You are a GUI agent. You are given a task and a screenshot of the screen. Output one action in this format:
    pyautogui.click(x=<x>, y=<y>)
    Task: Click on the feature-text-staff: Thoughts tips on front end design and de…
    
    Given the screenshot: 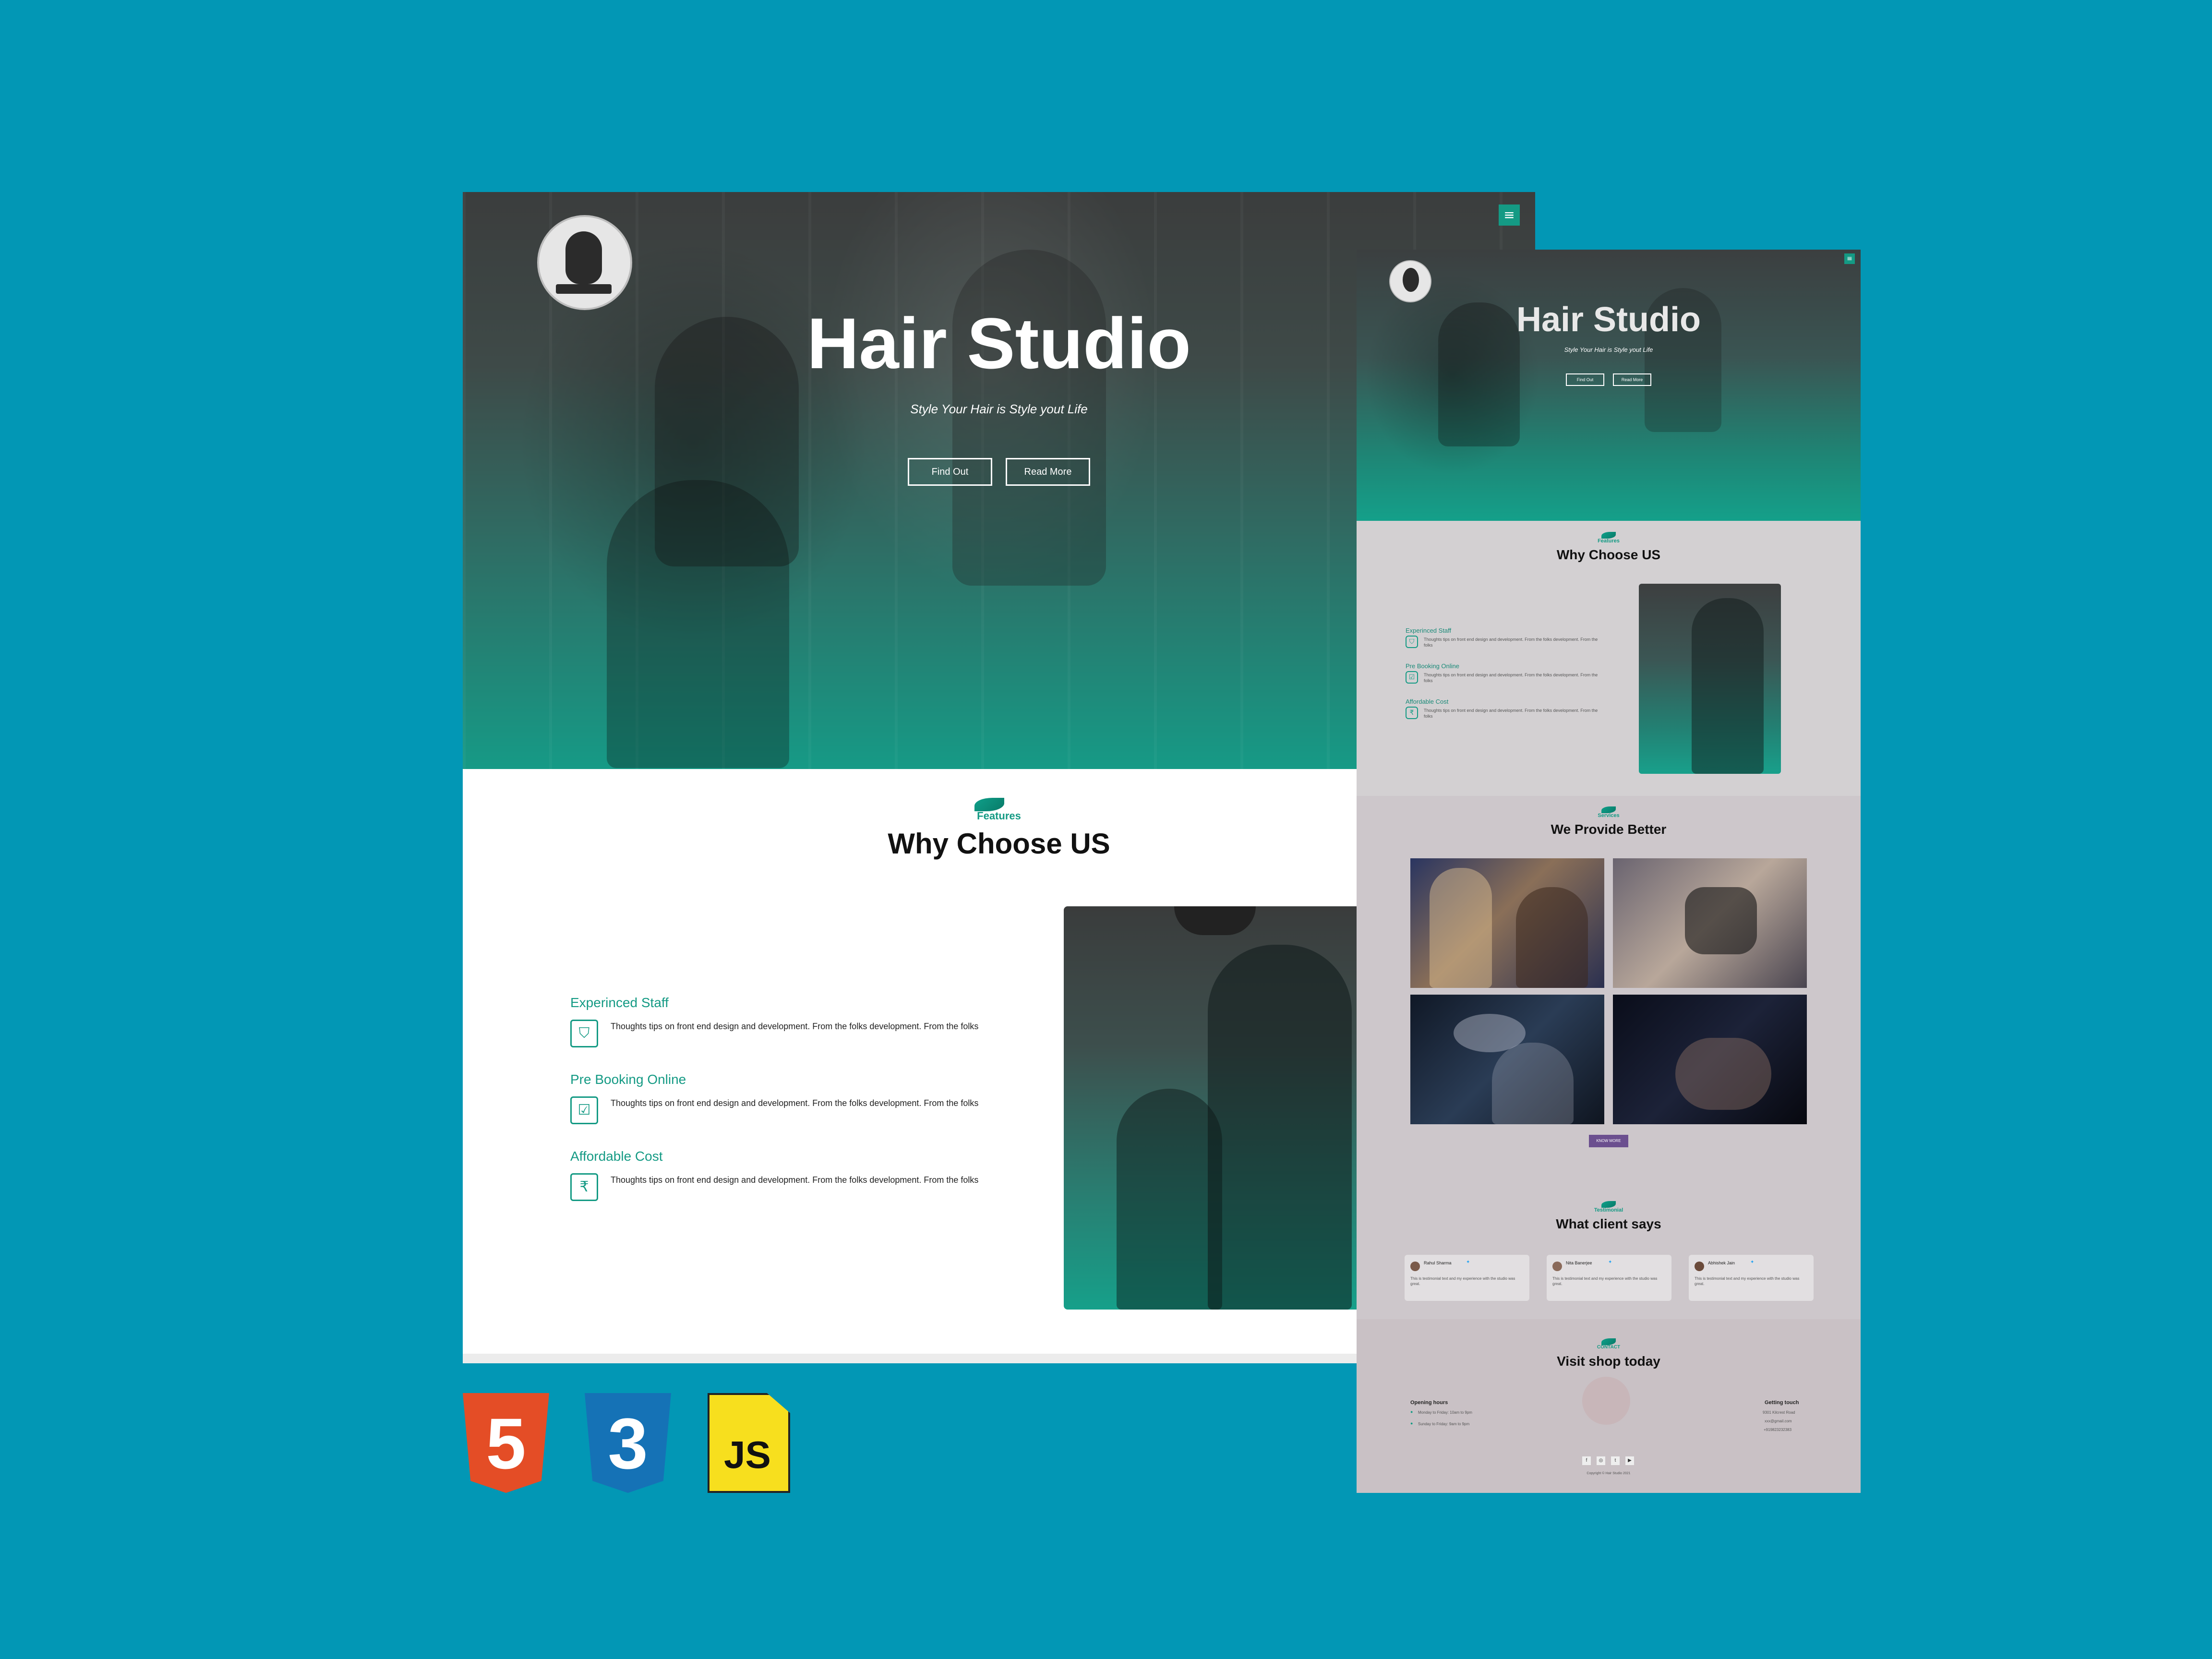 What is the action you would take?
    pyautogui.click(x=795, y=1026)
    